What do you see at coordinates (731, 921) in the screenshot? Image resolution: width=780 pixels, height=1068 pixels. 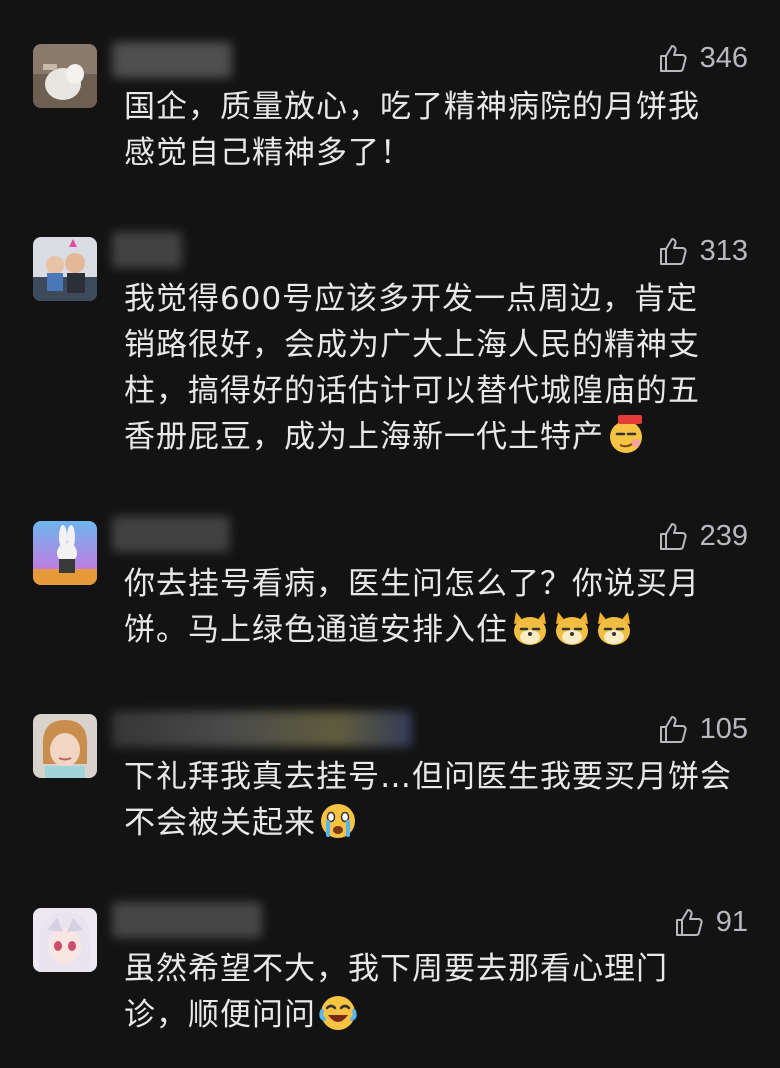 I see `like-count: 91` at bounding box center [731, 921].